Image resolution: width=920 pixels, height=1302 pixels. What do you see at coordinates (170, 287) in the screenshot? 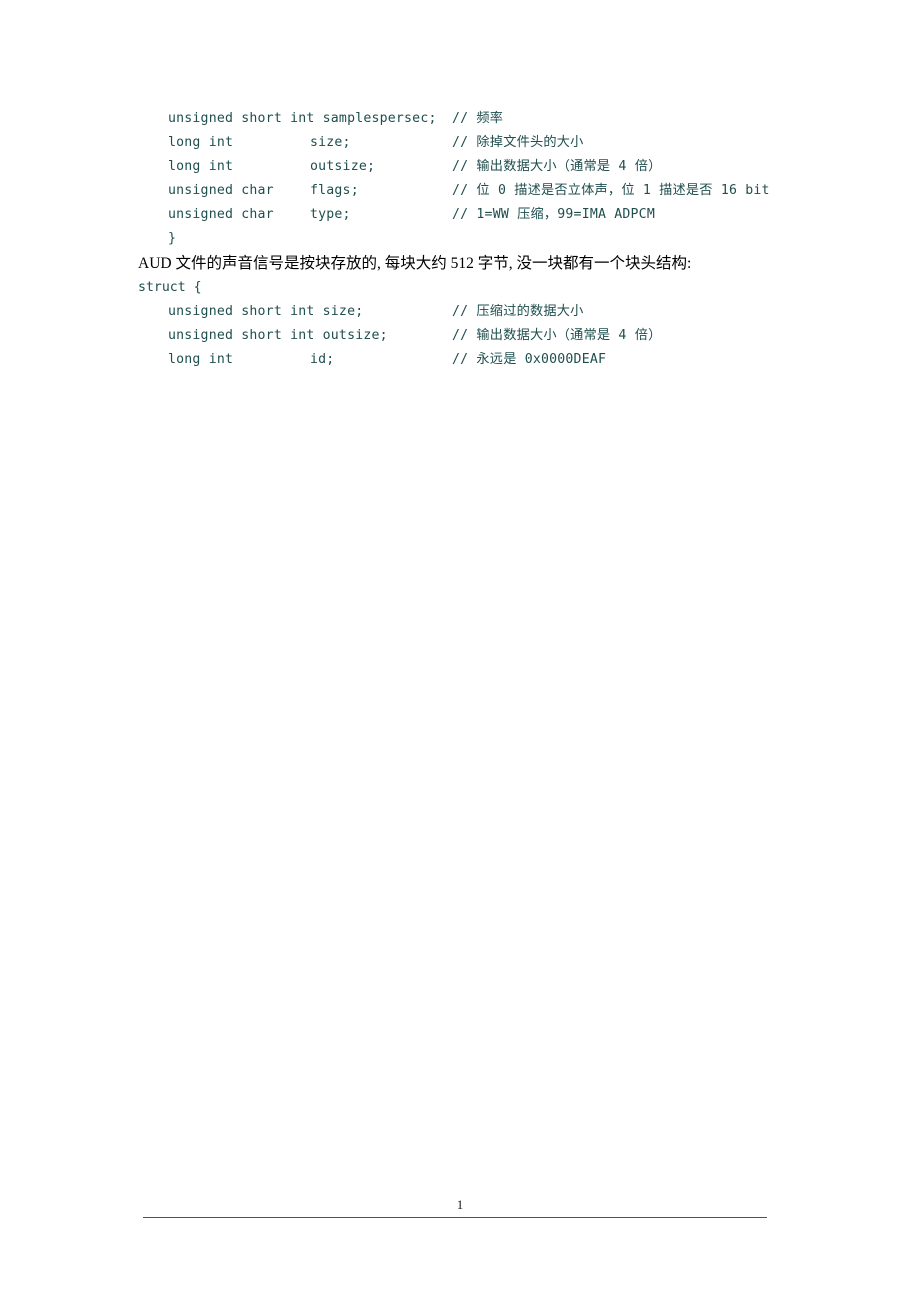
I see `code-struct-opening: struct {` at bounding box center [170, 287].